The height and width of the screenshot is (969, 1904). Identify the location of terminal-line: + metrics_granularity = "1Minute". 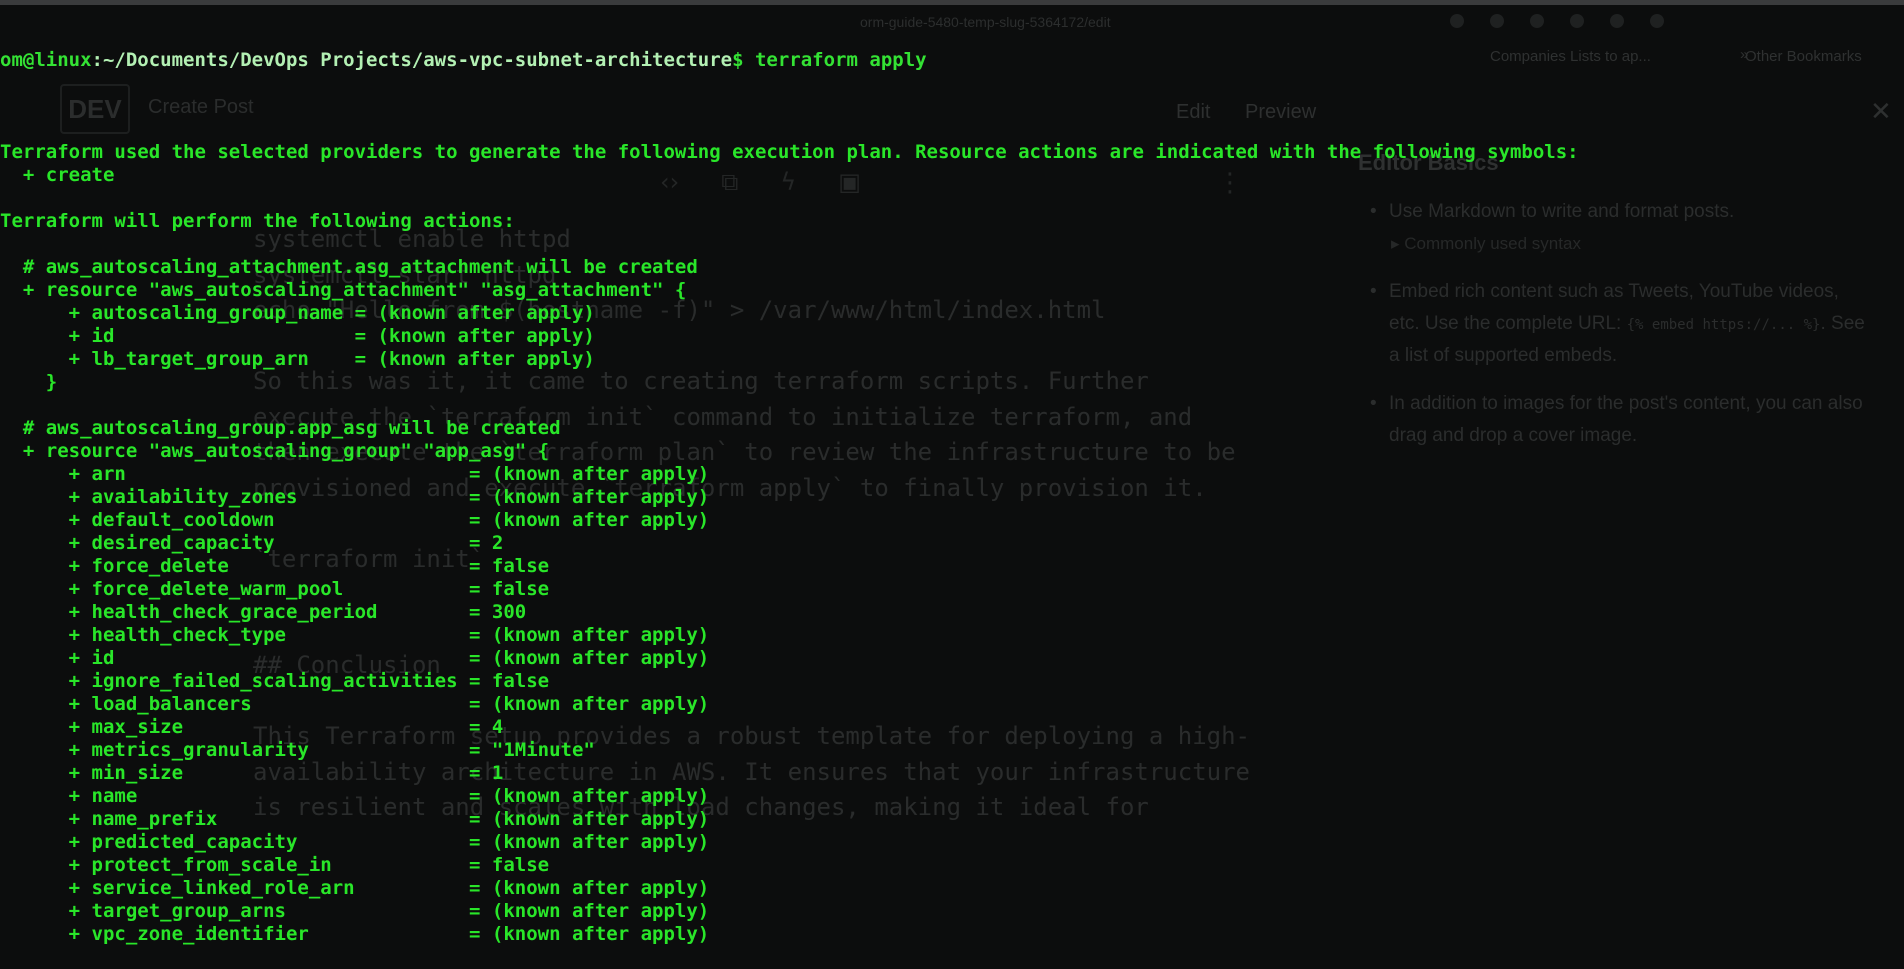
(297, 750).